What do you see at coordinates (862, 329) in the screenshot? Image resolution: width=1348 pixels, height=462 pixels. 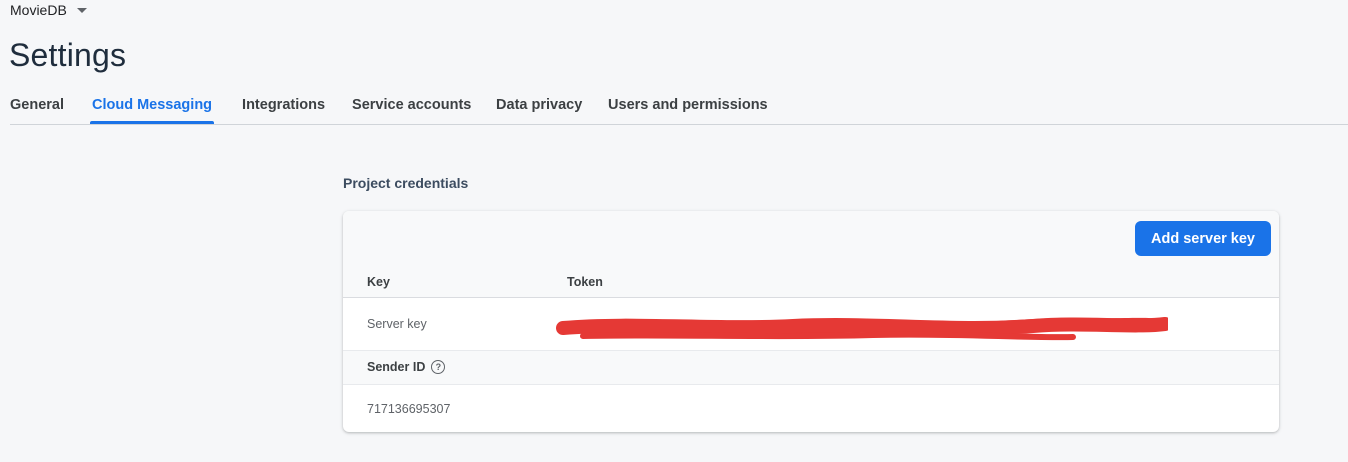 I see `redaction-scribble` at bounding box center [862, 329].